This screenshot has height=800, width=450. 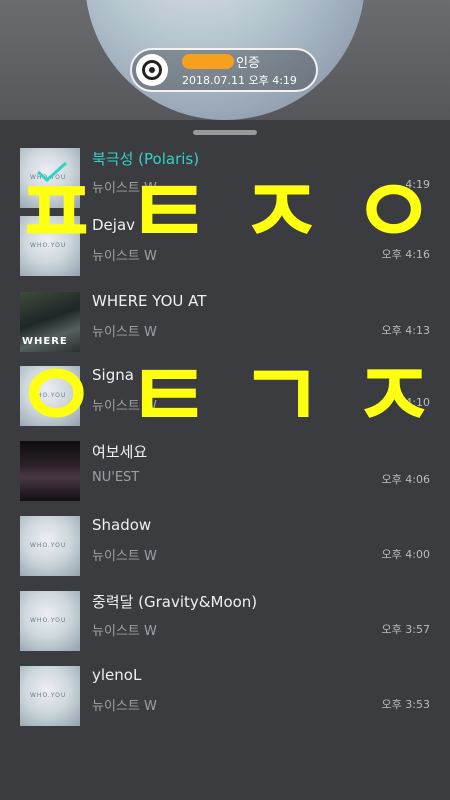 What do you see at coordinates (417, 184) in the screenshot?
I see `played-time: 4:19` at bounding box center [417, 184].